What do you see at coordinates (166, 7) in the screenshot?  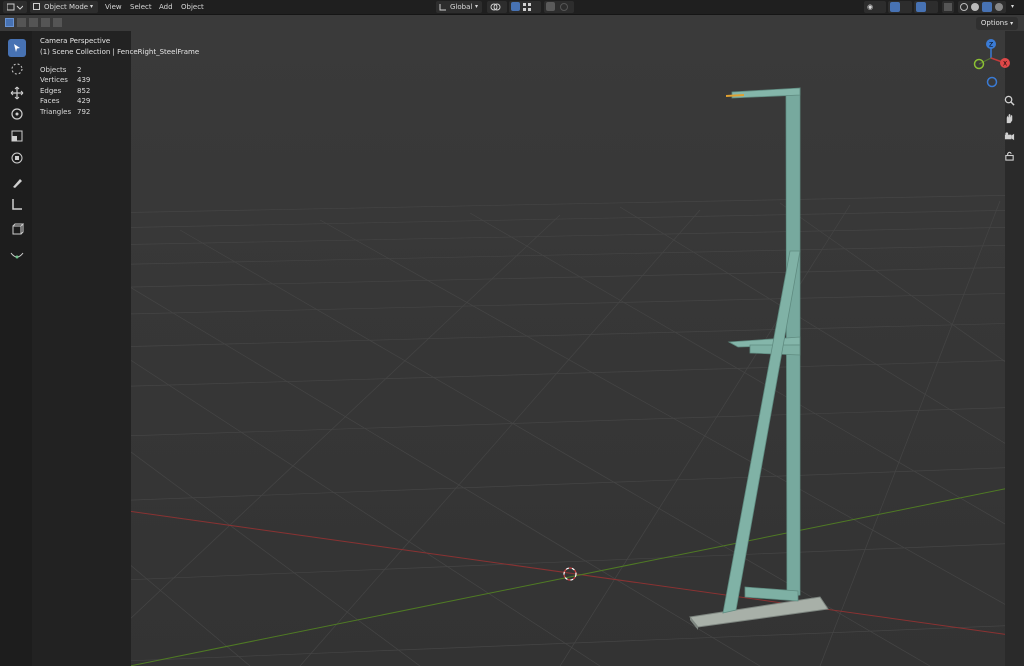 I see `menu-add: Add` at bounding box center [166, 7].